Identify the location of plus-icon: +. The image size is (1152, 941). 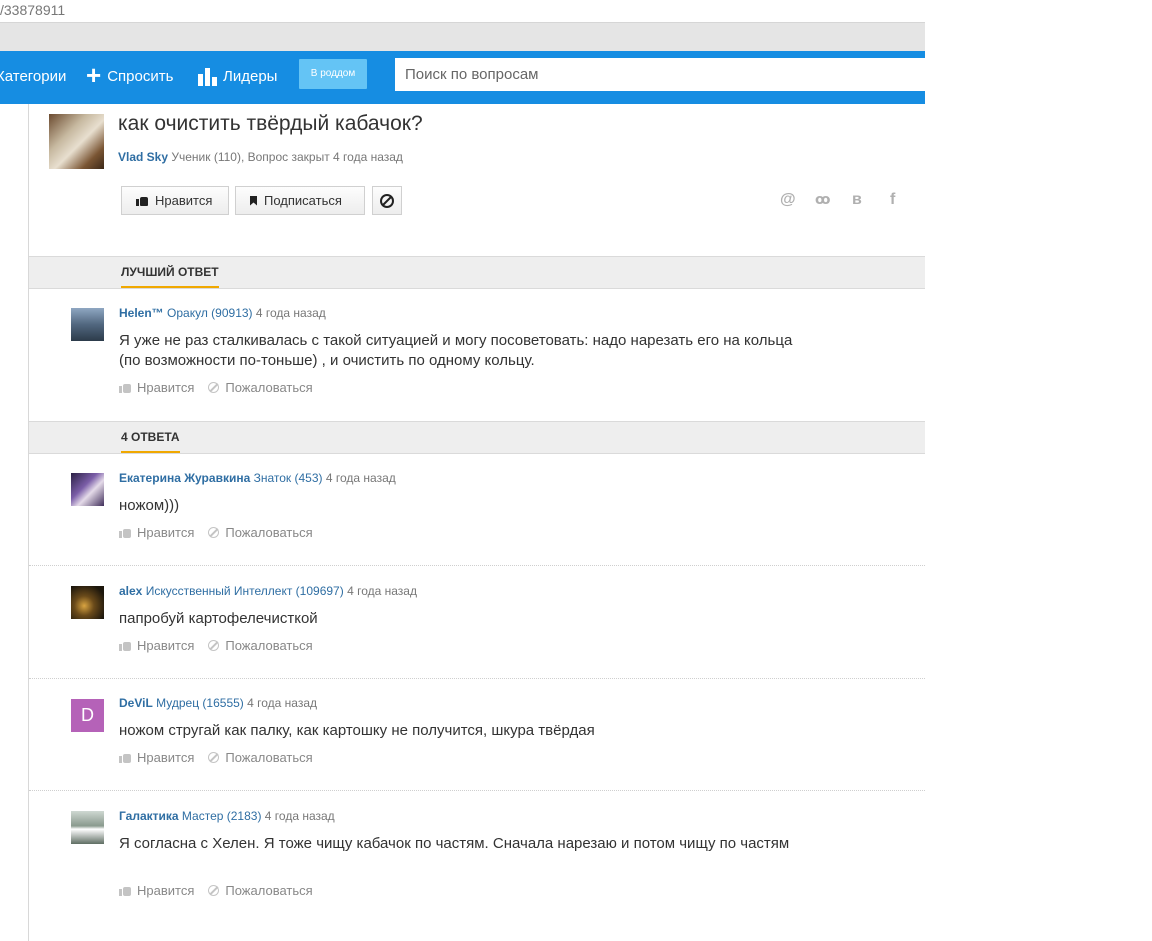
(94, 75).